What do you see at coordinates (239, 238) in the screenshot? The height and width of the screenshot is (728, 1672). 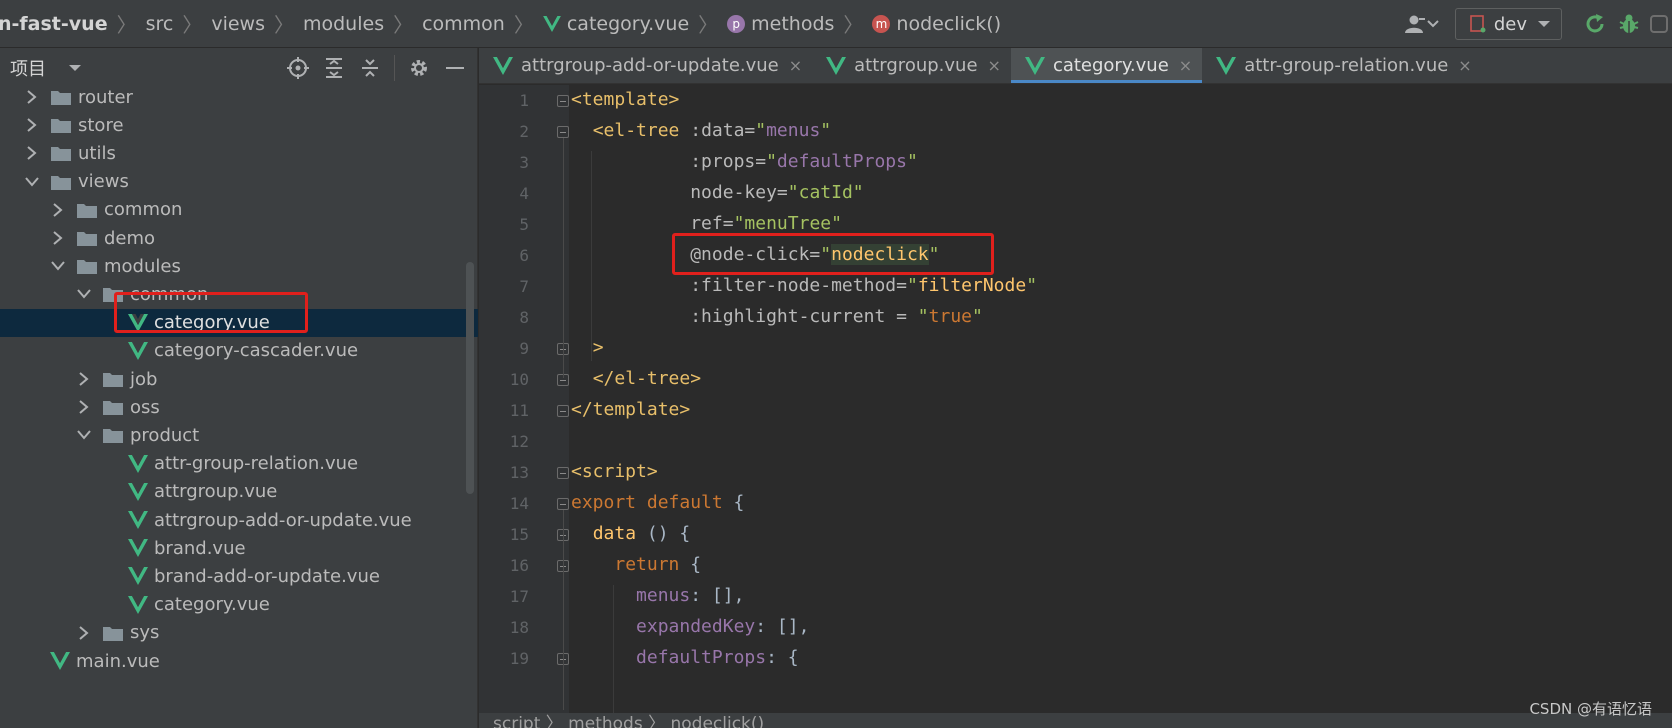 I see `tree-folder: demo` at bounding box center [239, 238].